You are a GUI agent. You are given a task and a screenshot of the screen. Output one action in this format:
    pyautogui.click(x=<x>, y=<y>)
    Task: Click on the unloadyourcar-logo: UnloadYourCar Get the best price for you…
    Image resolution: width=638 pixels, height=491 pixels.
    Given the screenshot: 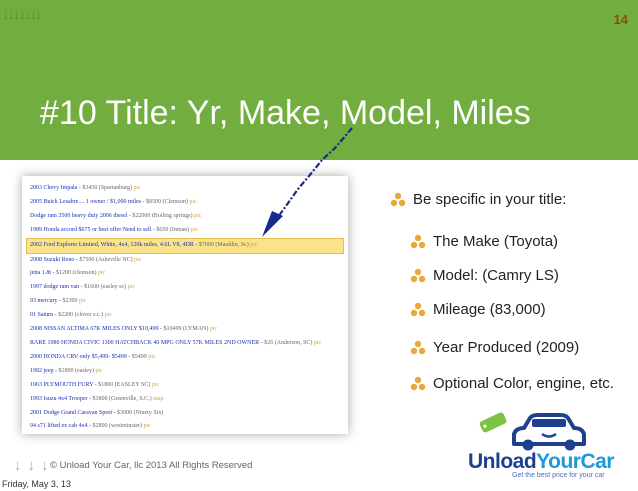 What is the action you would take?
    pyautogui.click(x=552, y=444)
    